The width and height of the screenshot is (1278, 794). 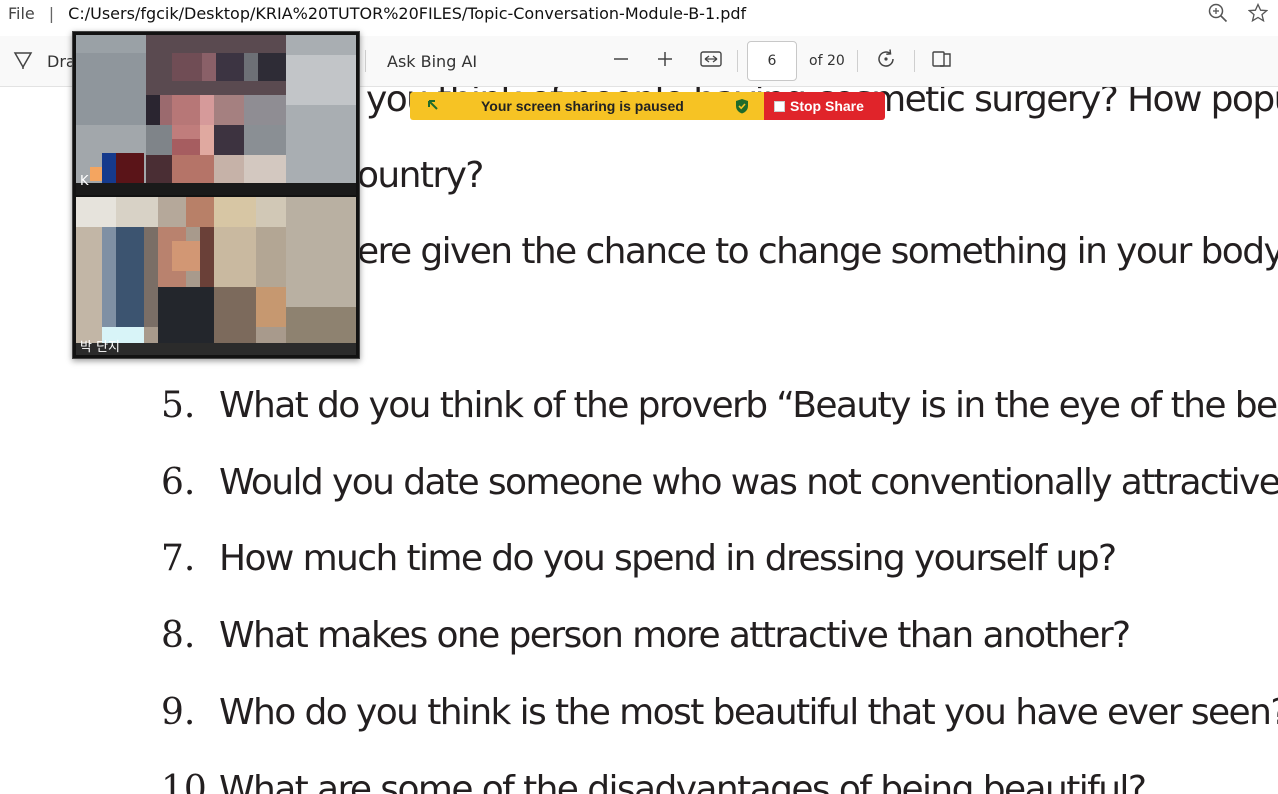 I want to click on stop-share-button: Stop Share, so click(x=824, y=106).